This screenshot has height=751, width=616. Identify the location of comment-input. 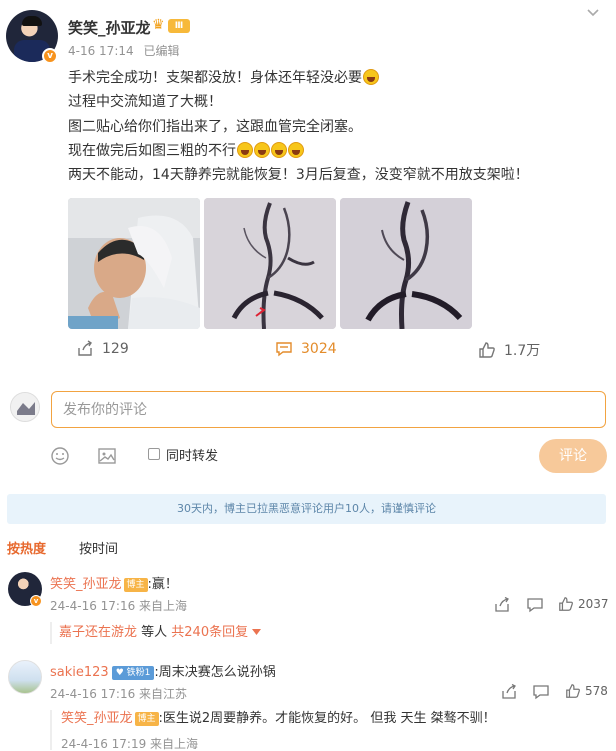
(328, 409).